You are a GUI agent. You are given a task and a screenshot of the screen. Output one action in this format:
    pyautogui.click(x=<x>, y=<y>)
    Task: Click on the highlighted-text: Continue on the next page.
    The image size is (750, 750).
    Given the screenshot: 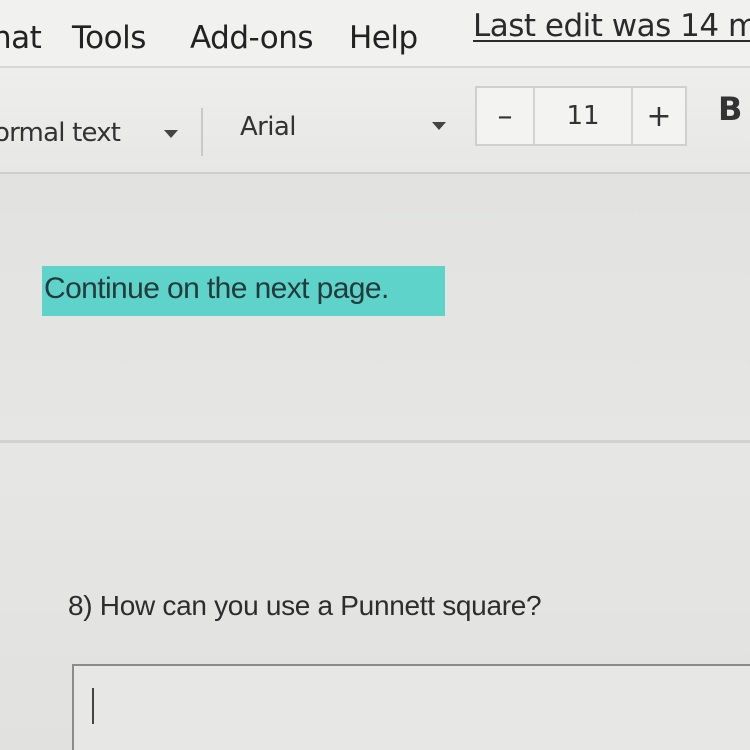 What is the action you would take?
    pyautogui.click(x=216, y=289)
    